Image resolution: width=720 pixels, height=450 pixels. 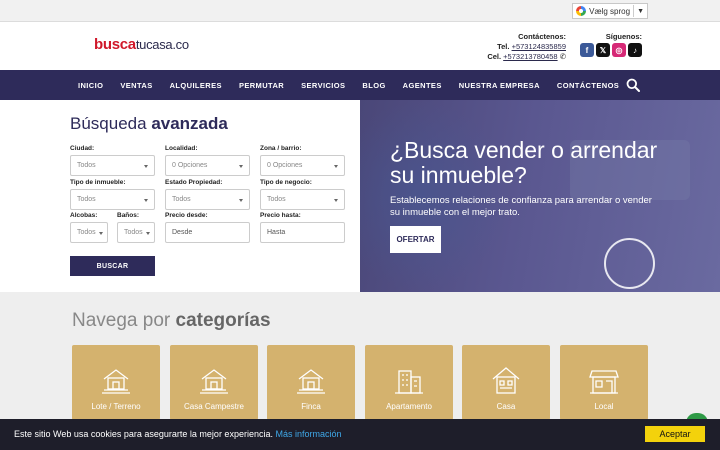 I want to click on category-label: Casa Campestre, so click(x=214, y=406).